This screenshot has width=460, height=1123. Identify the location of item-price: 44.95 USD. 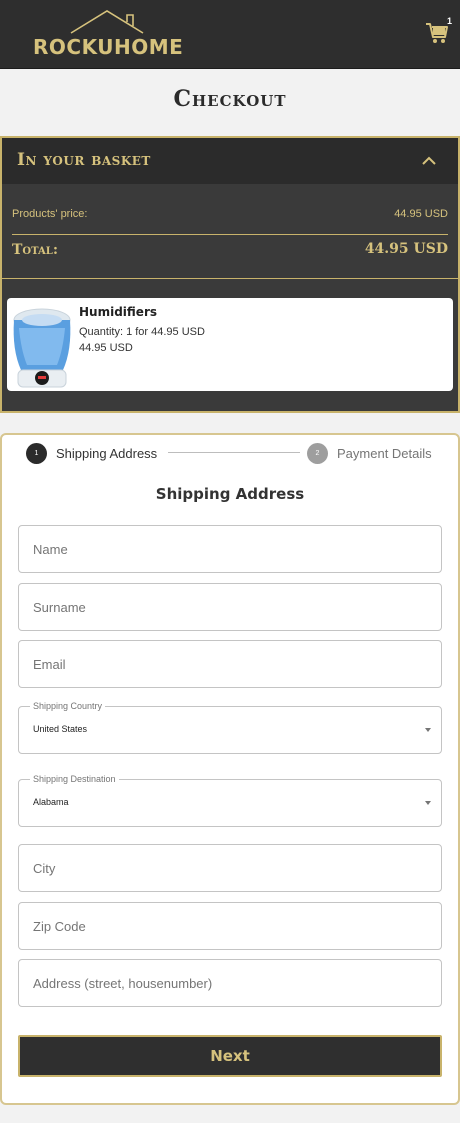
(106, 348).